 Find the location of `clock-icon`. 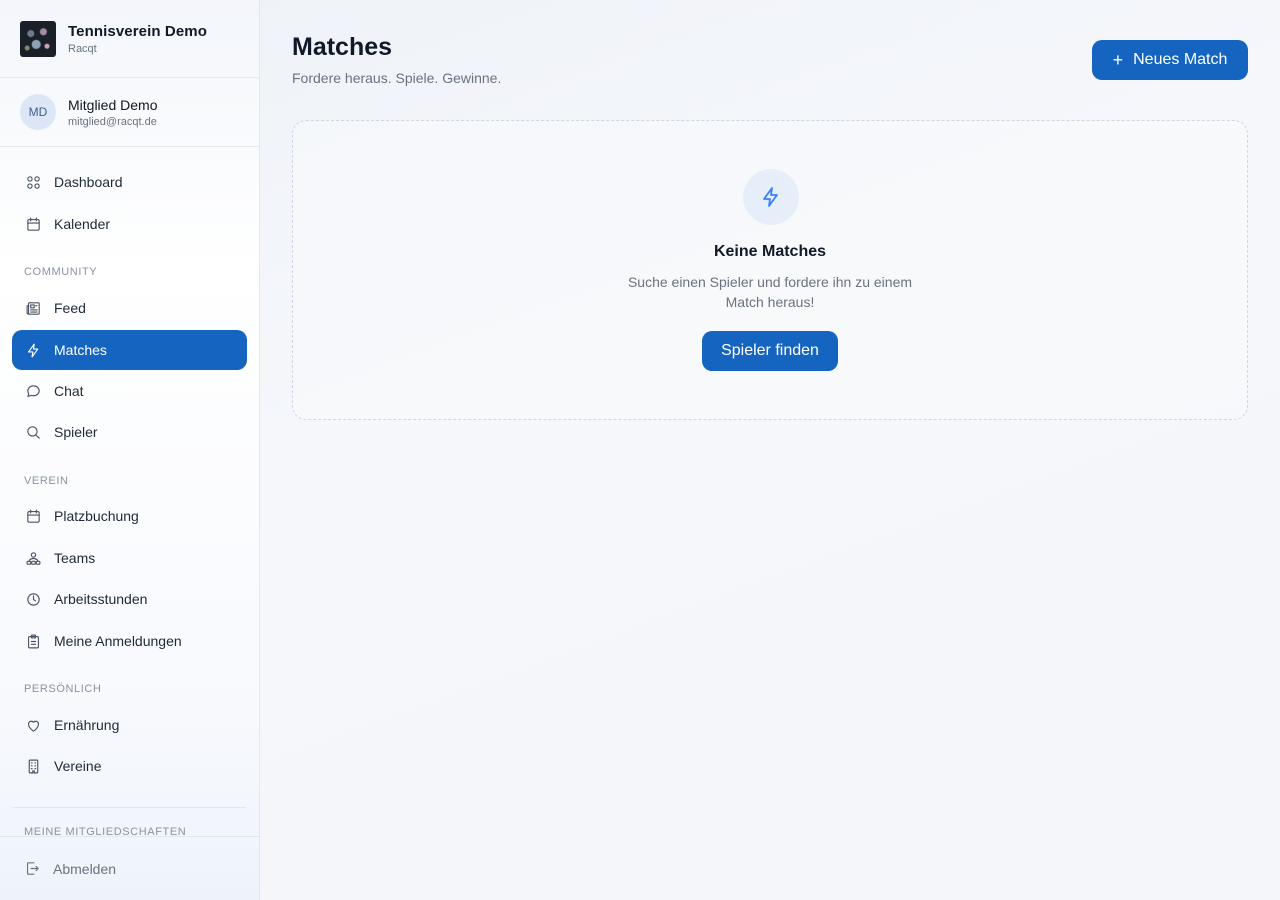

clock-icon is located at coordinates (33, 599).